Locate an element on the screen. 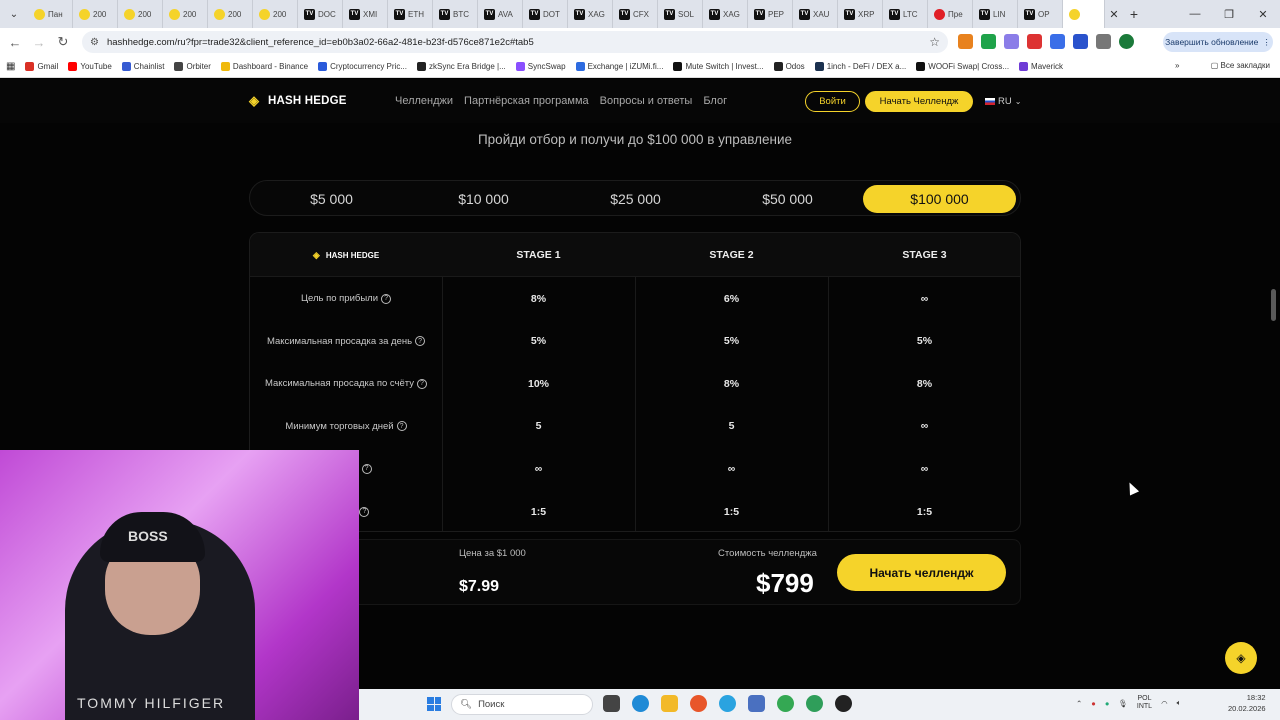  bookmark-item: Maverick is located at coordinates (1041, 66).